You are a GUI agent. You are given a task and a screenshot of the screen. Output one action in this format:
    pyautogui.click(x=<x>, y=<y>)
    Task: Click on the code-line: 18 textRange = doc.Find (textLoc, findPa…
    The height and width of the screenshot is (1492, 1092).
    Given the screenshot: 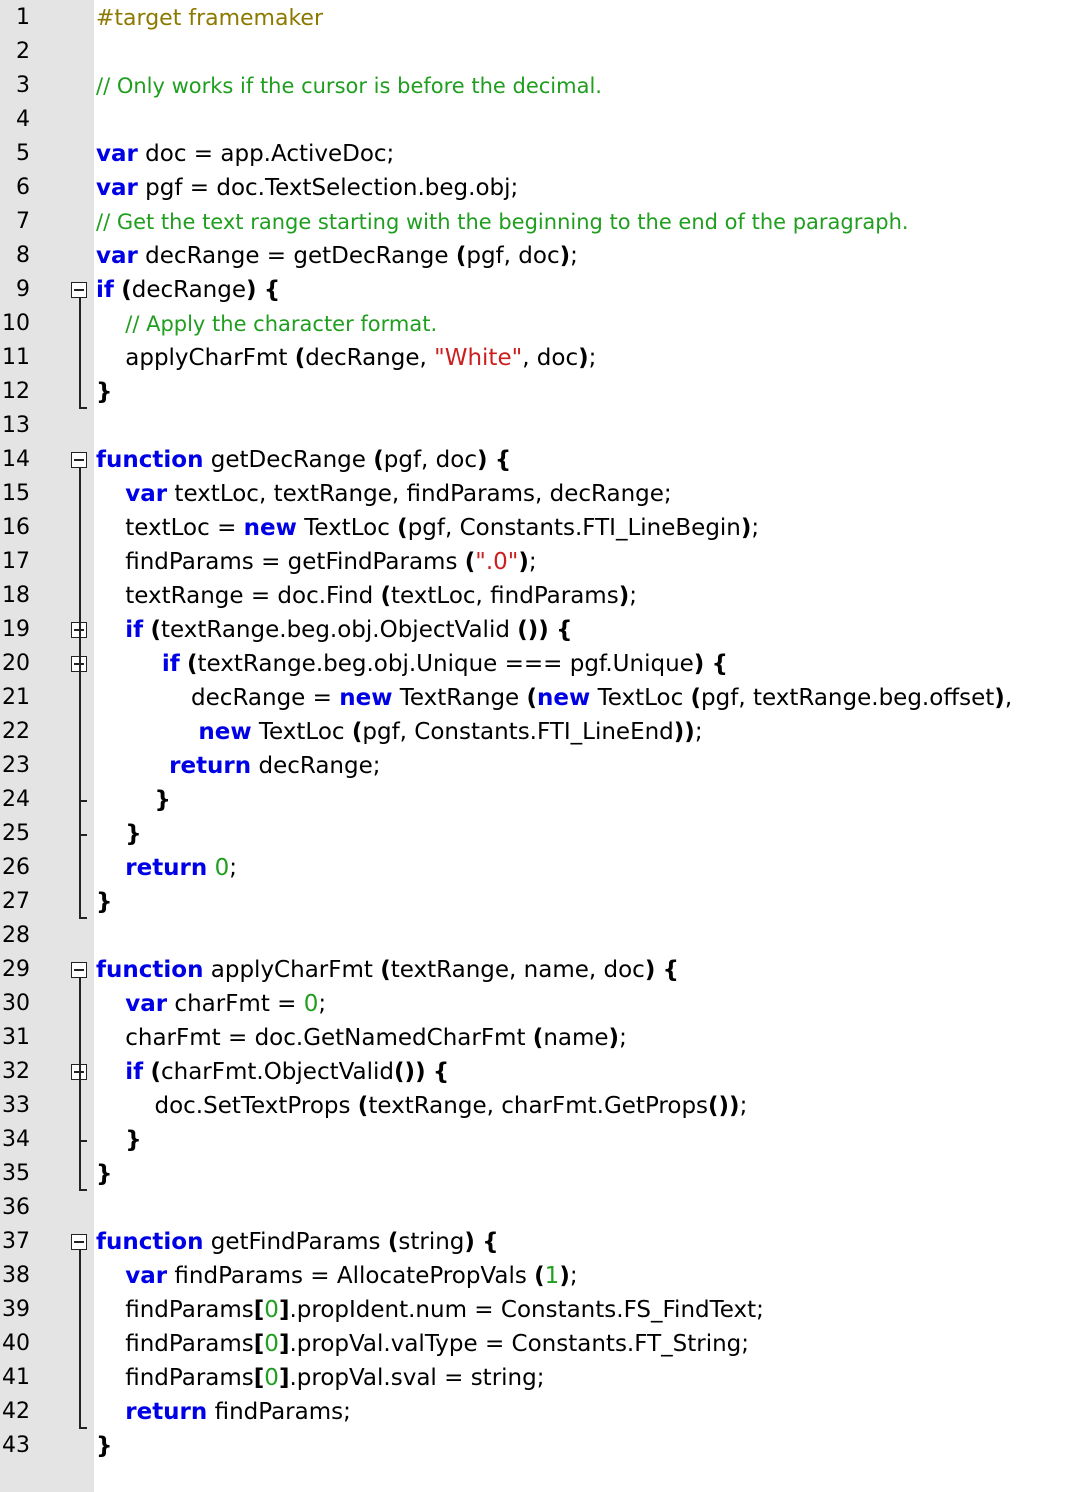 What is the action you would take?
    pyautogui.click(x=546, y=596)
    